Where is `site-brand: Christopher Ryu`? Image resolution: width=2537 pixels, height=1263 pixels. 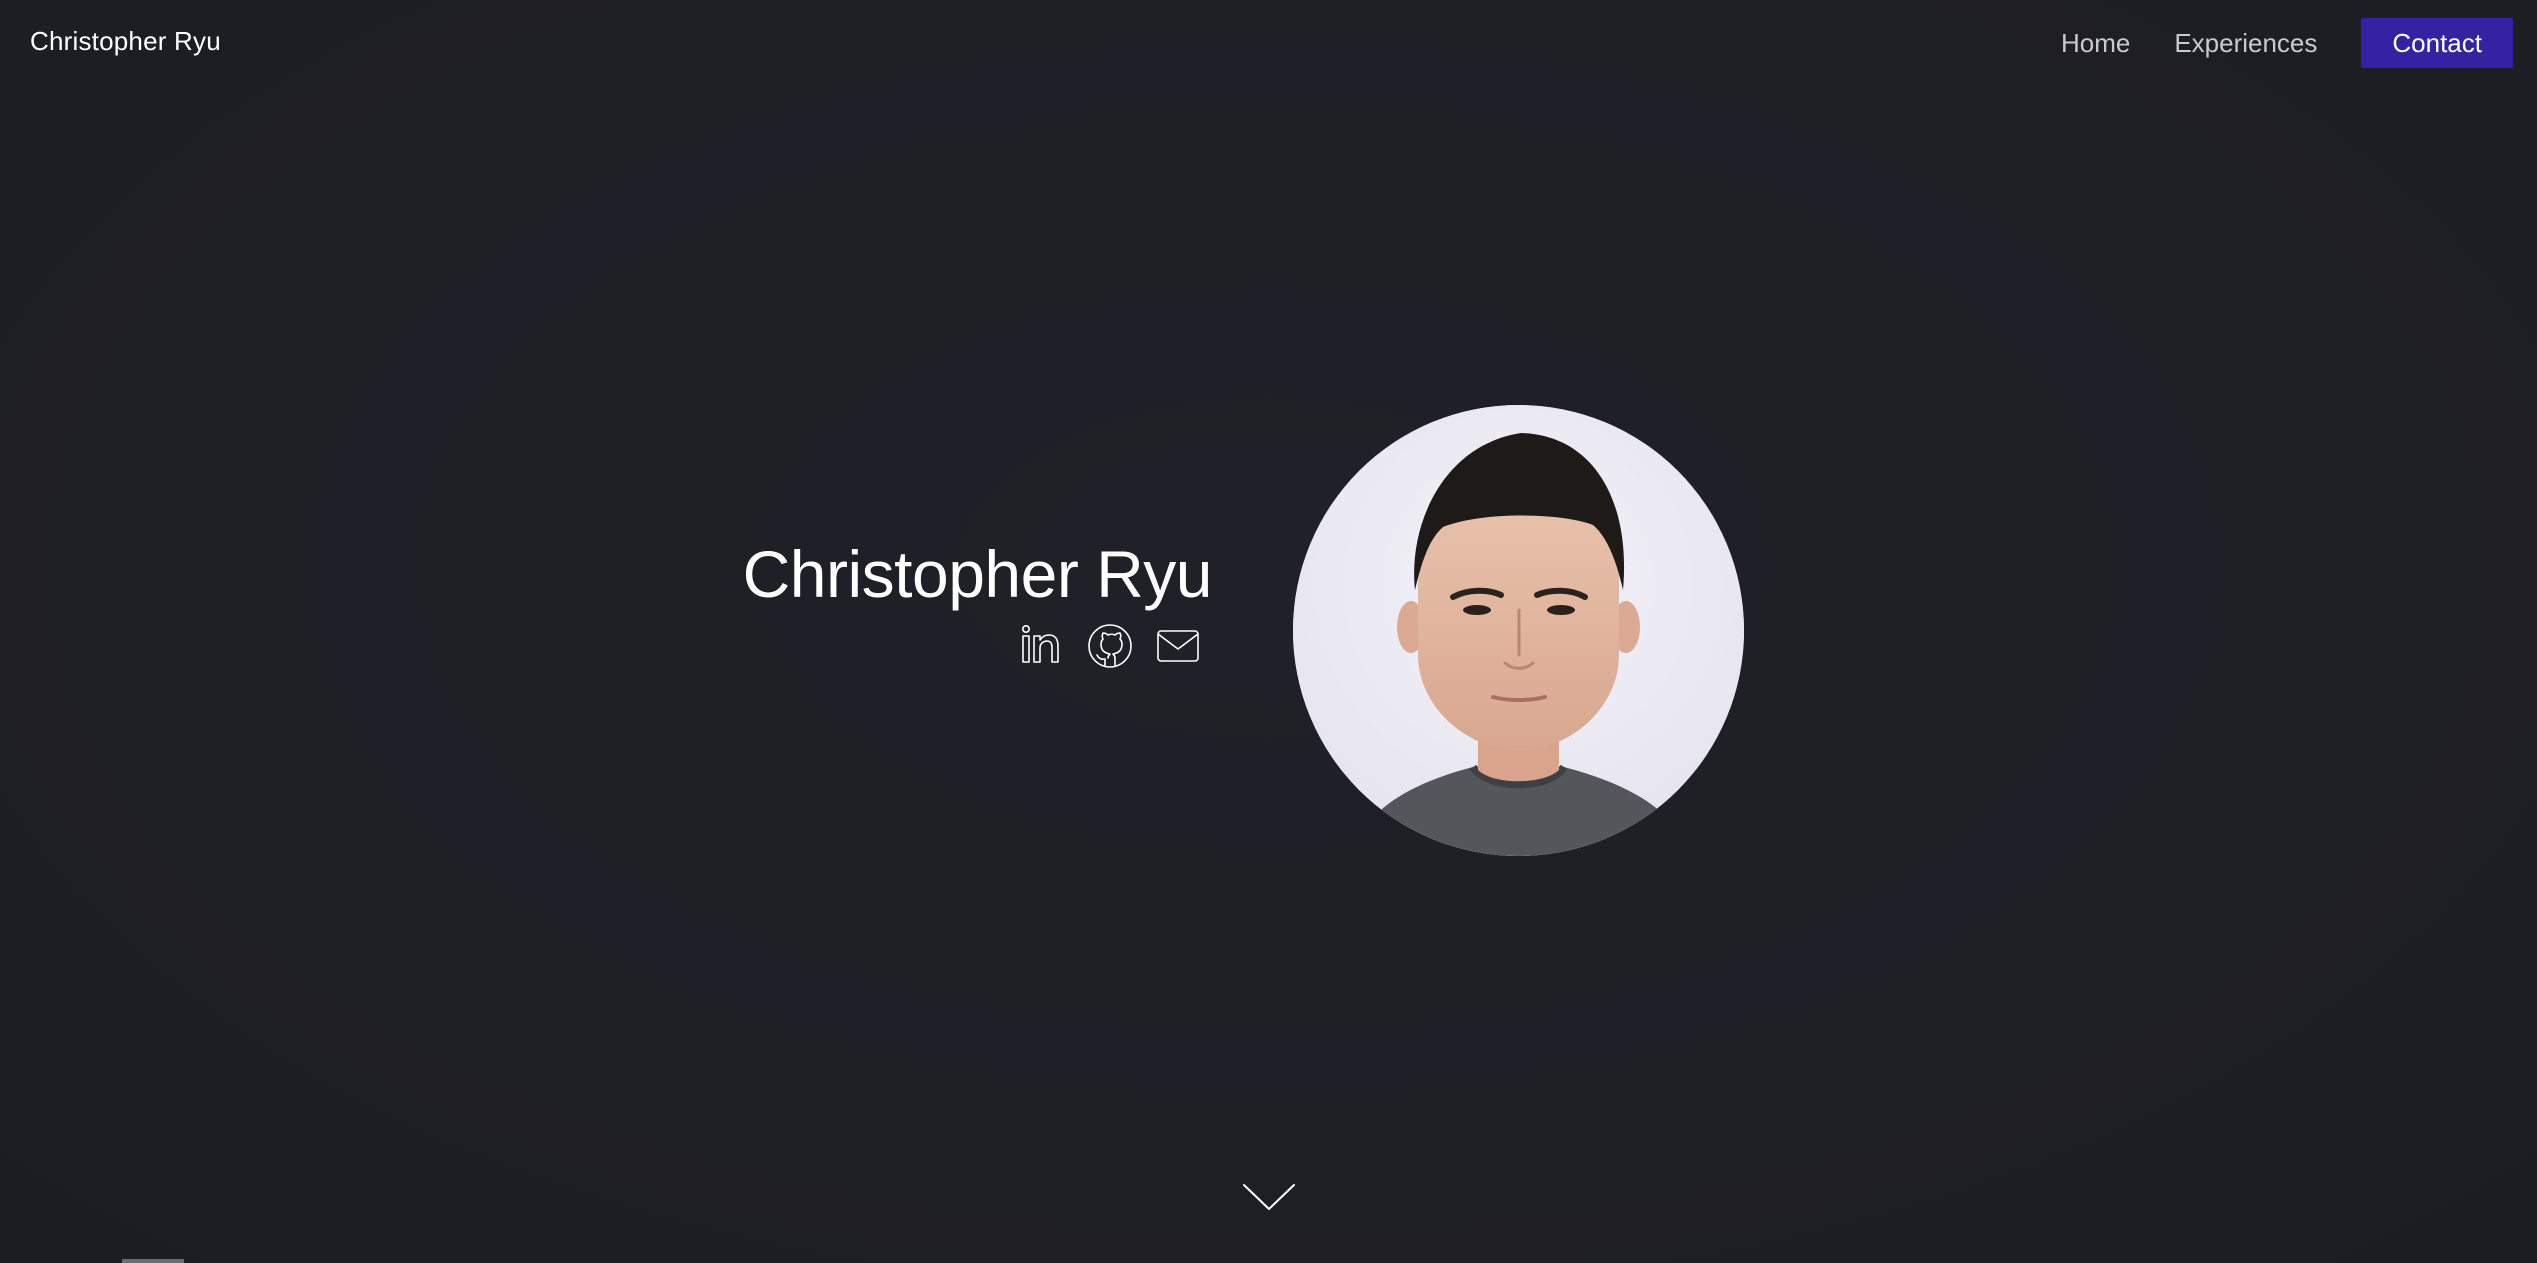
site-brand: Christopher Ryu is located at coordinates (125, 41).